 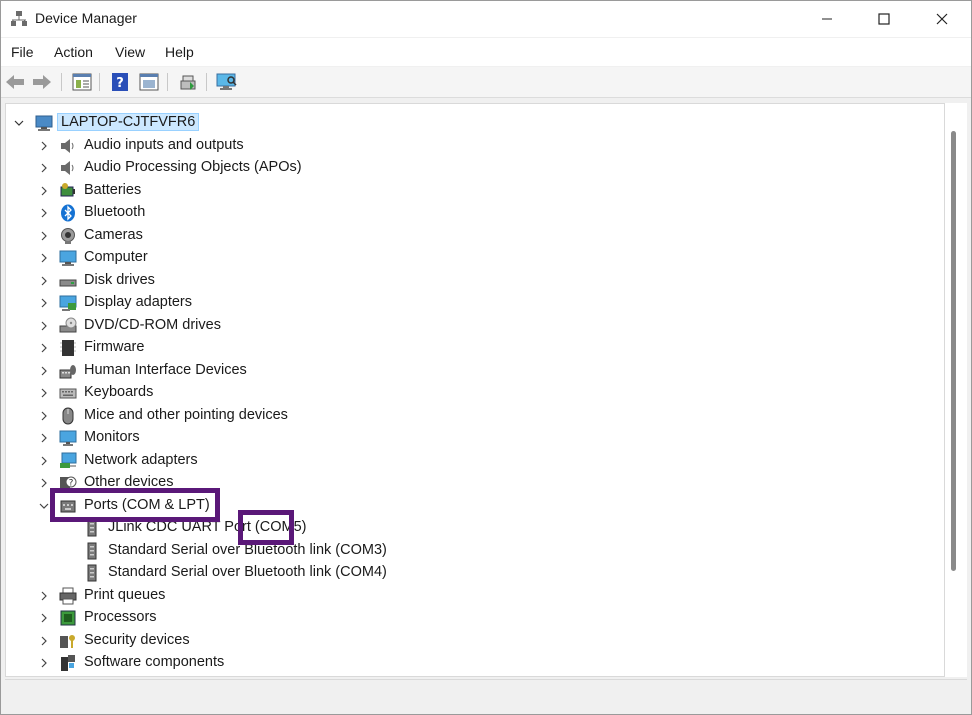 I want to click on tree-category-row: Software components, so click(x=471, y=663).